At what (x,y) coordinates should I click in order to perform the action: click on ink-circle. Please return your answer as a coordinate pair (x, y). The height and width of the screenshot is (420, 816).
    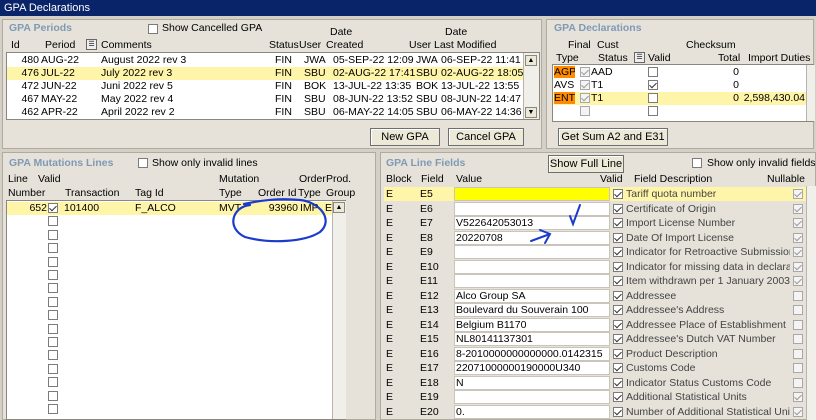
    Looking at the image, I should click on (279, 220).